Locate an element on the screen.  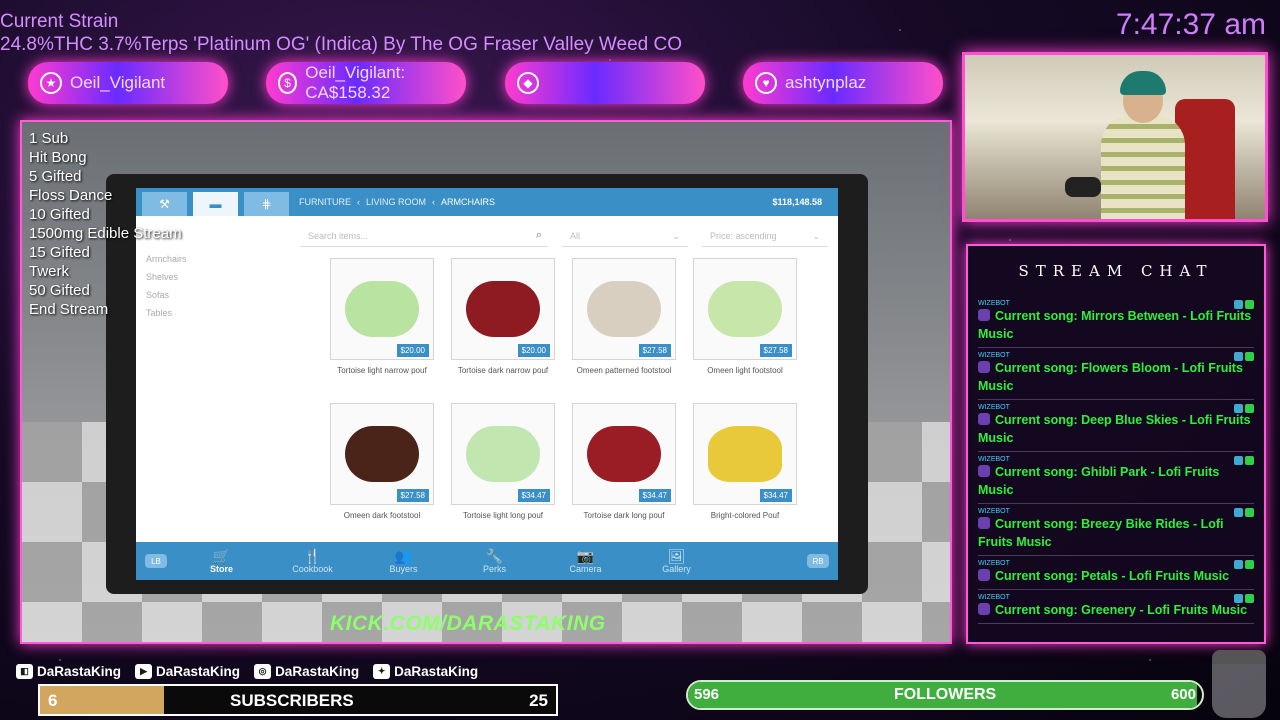
nav-camera: 📷 Camera is located at coordinates (585, 561).